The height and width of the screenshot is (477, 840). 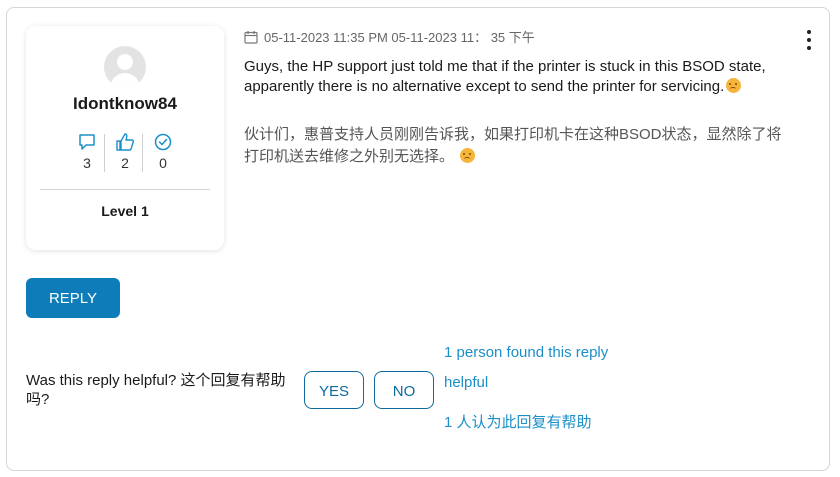 What do you see at coordinates (73, 298) in the screenshot?
I see `reply-button: REPLY` at bounding box center [73, 298].